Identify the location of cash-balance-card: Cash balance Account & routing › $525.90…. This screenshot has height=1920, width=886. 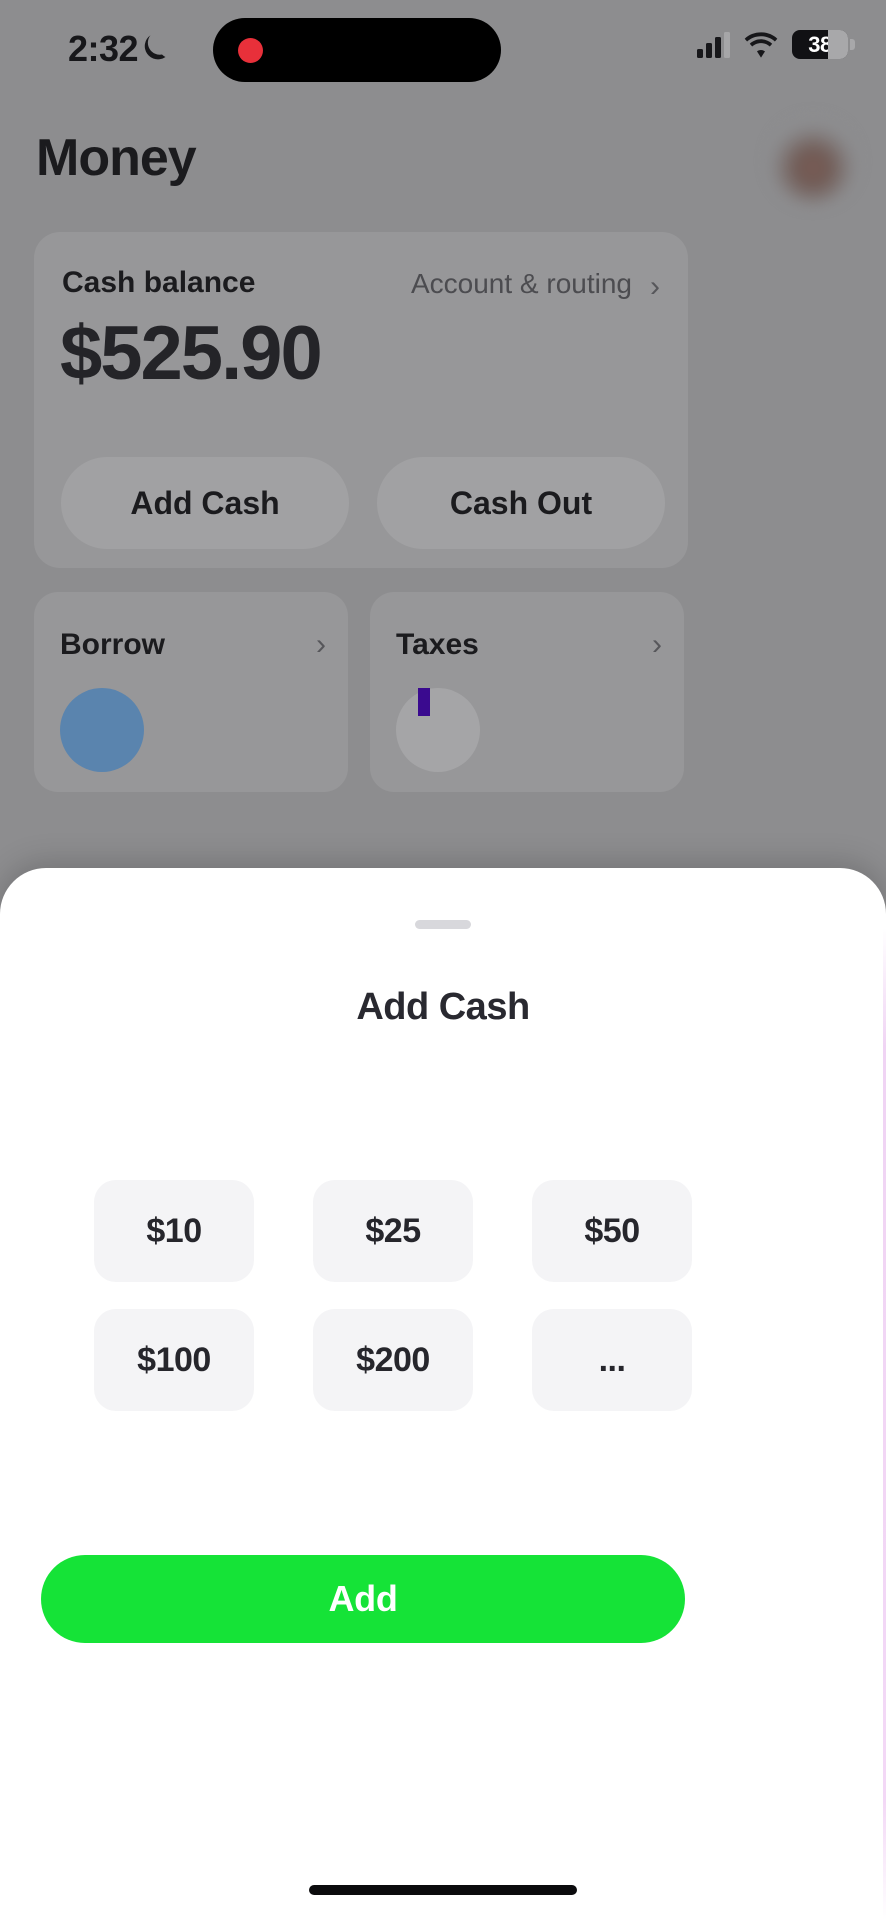
(361, 400).